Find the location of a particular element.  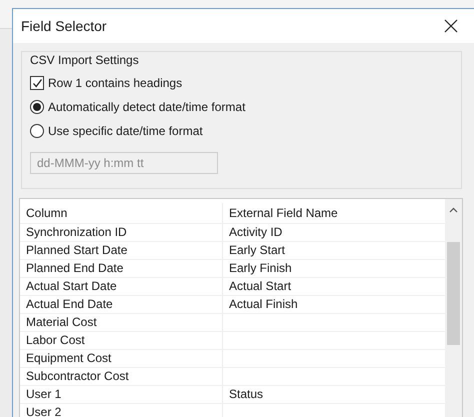

scrollbar is located at coordinates (453, 308).